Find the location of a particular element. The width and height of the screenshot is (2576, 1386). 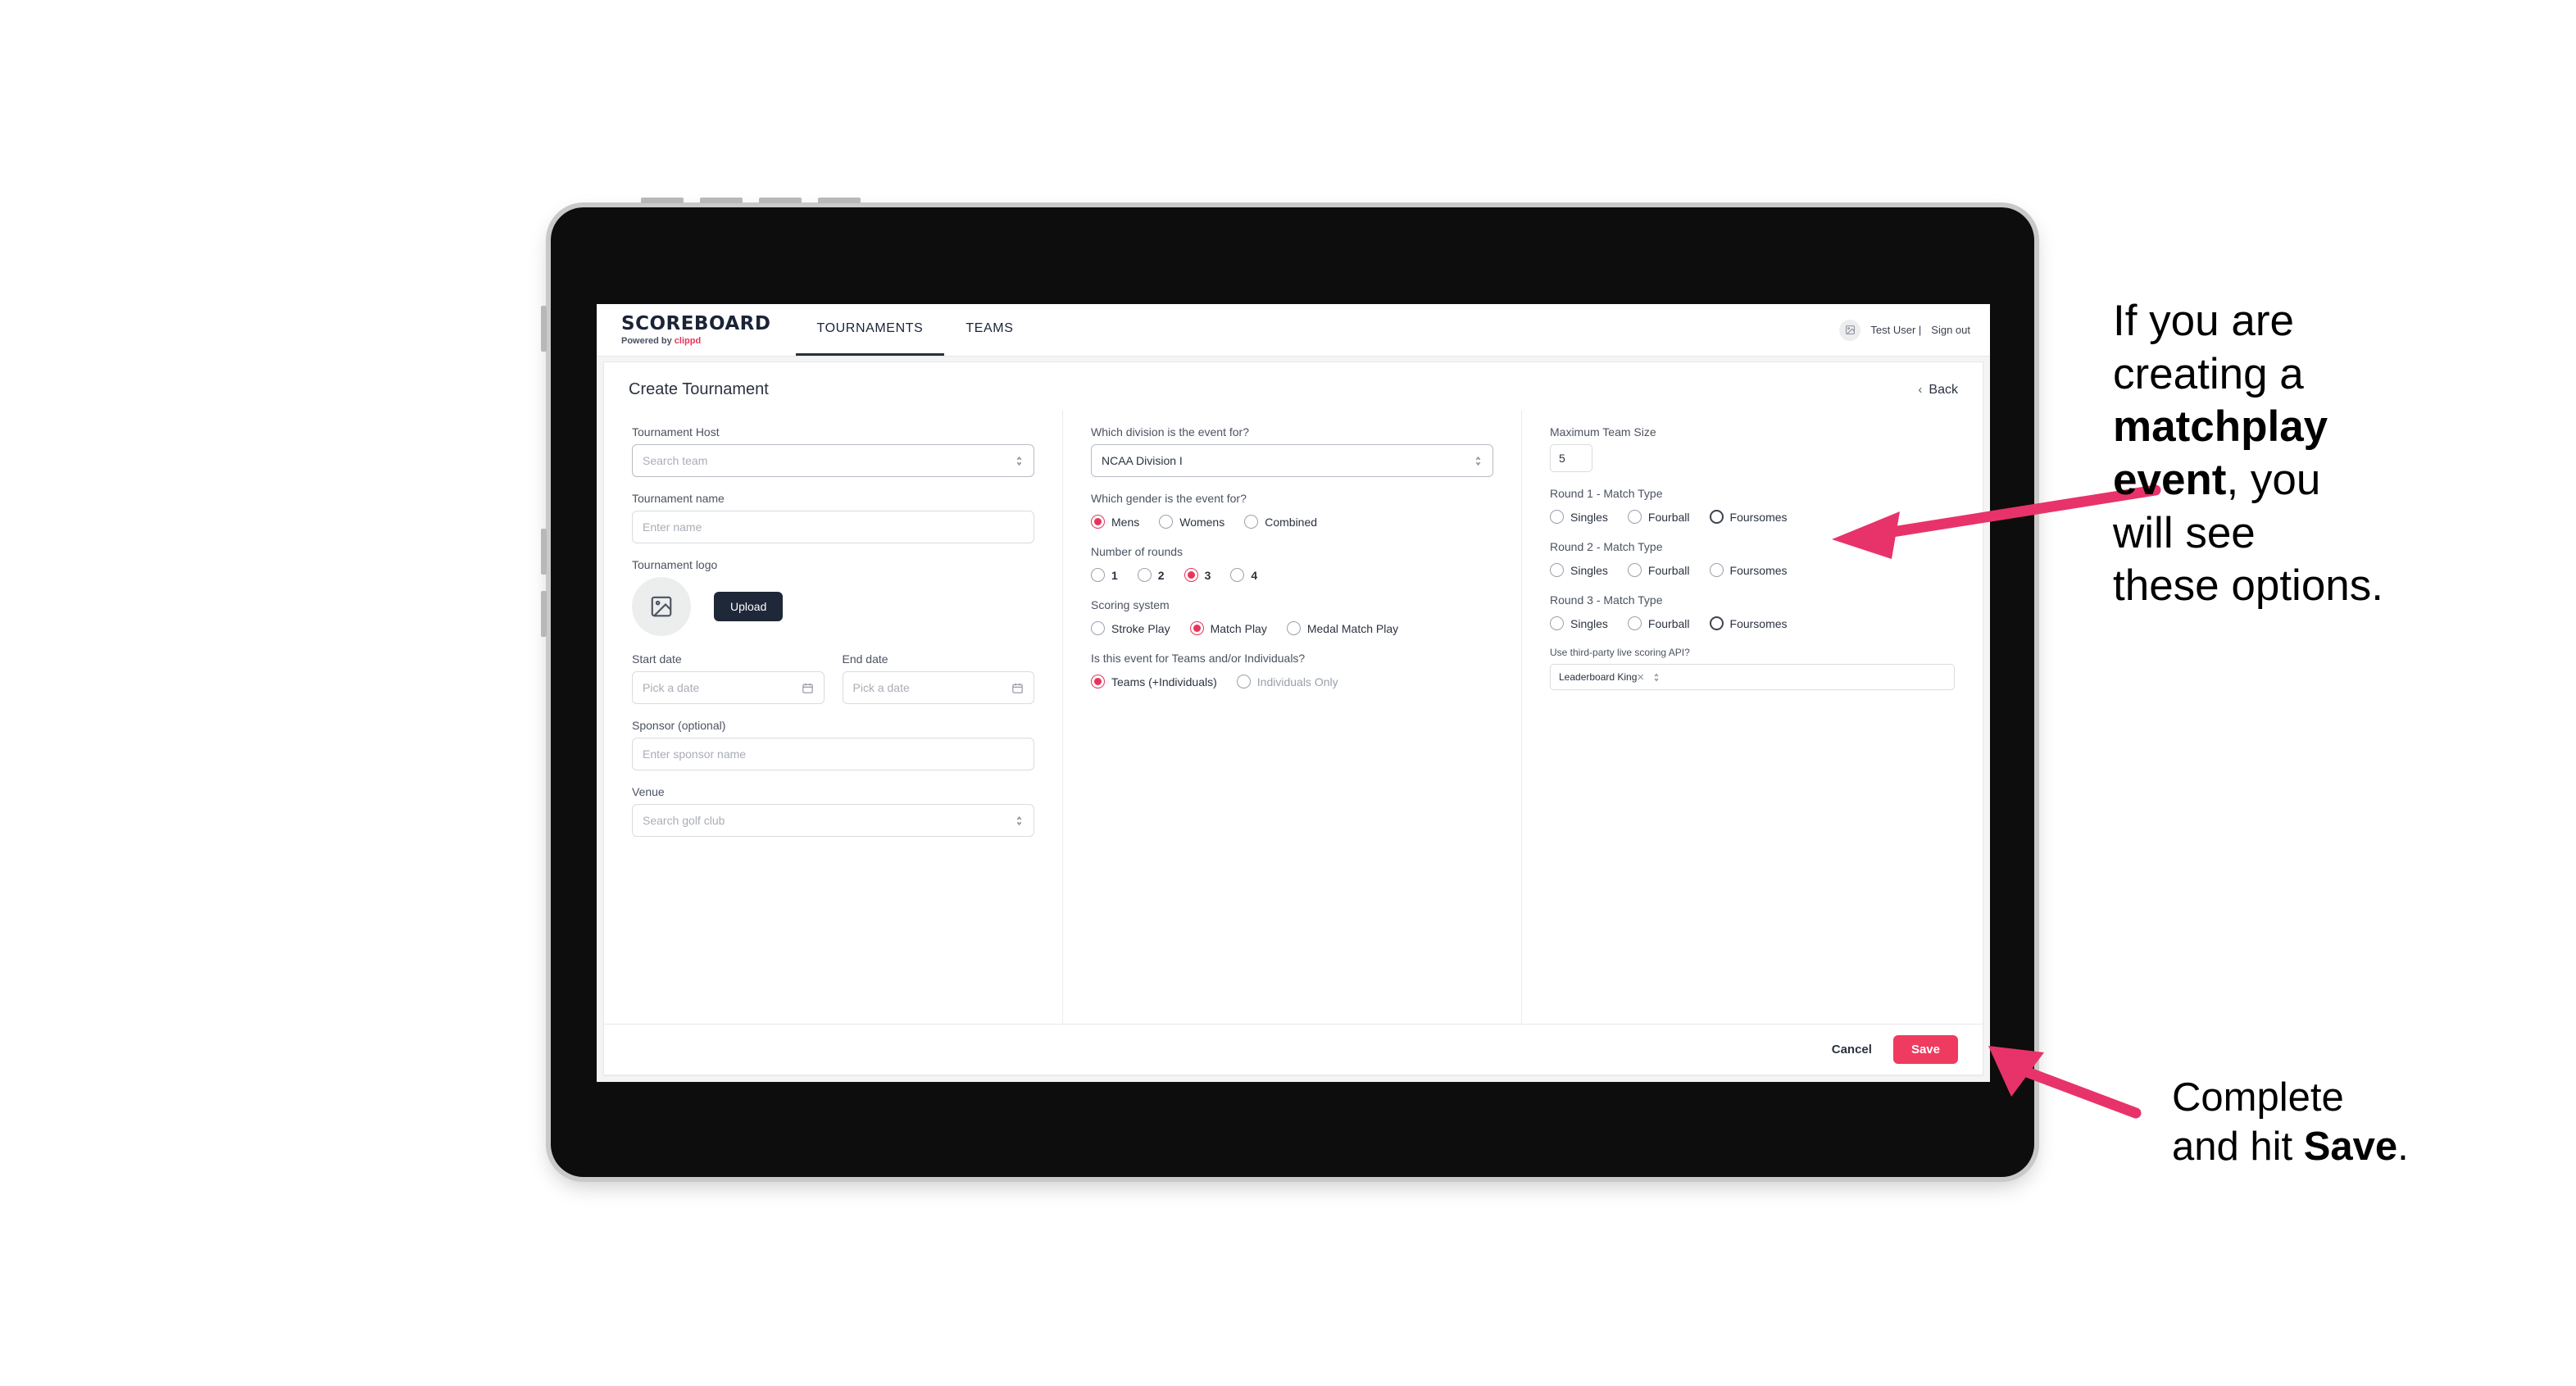

upload-button: Upload is located at coordinates (749, 606).